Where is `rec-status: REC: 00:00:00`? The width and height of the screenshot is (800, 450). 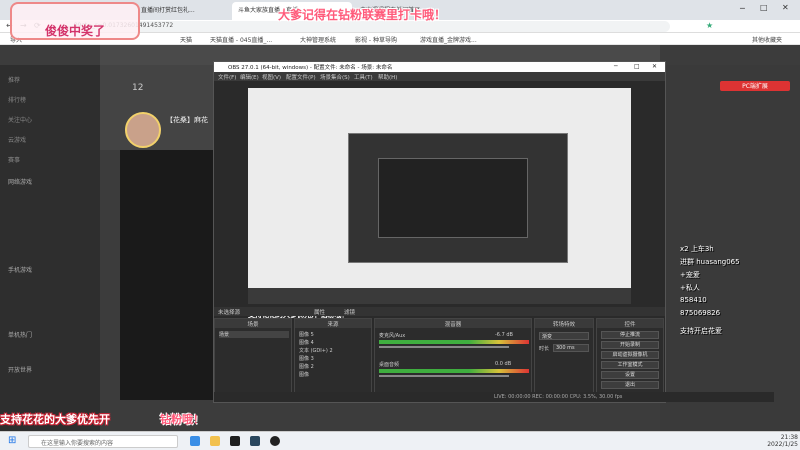
rec-status: REC: 00:00:00 is located at coordinates (550, 397).